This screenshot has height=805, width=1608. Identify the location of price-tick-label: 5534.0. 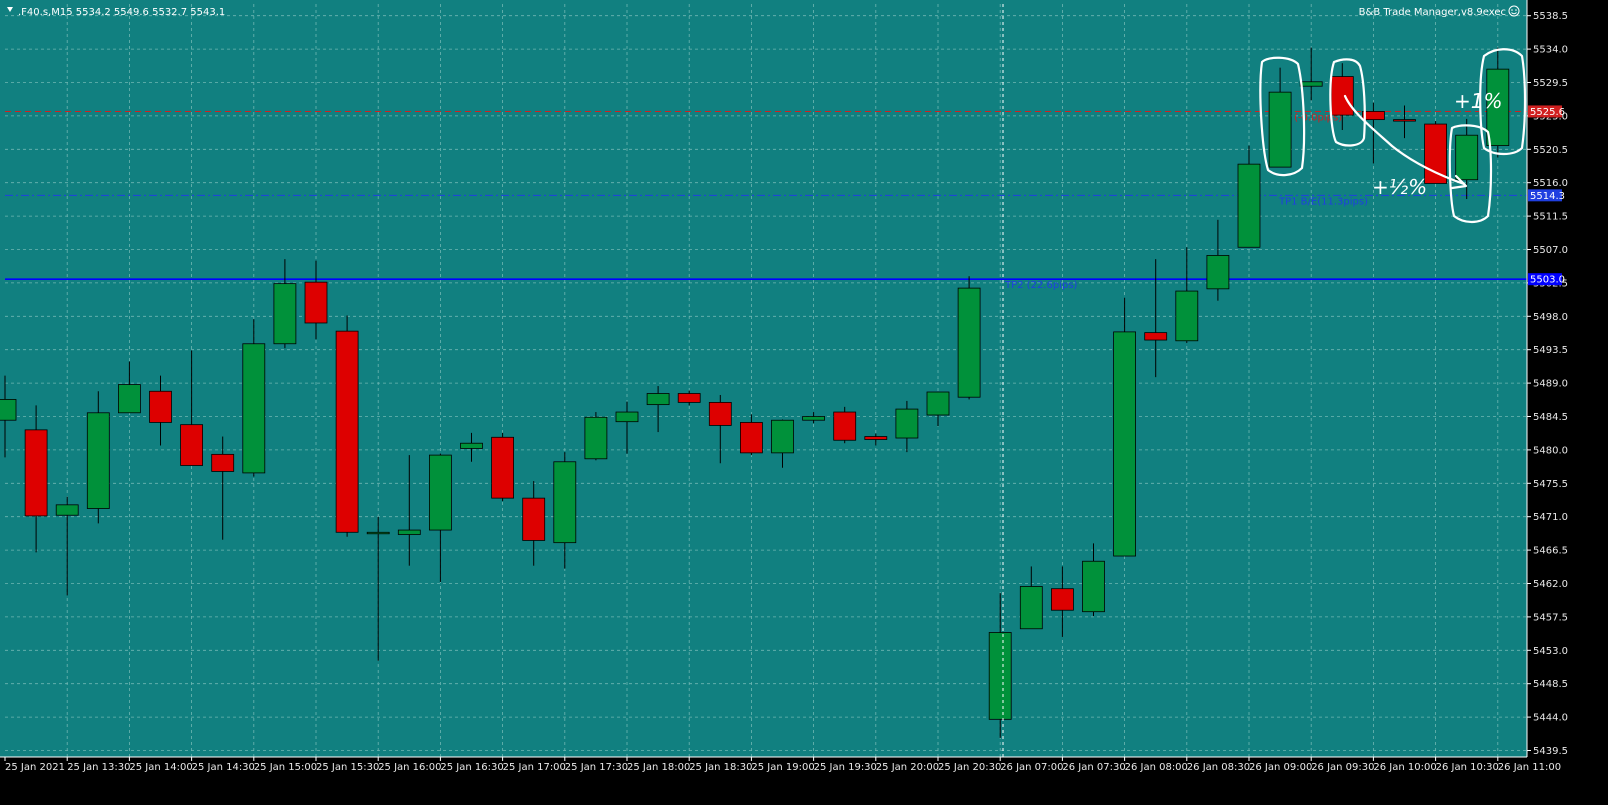
(1550, 50).